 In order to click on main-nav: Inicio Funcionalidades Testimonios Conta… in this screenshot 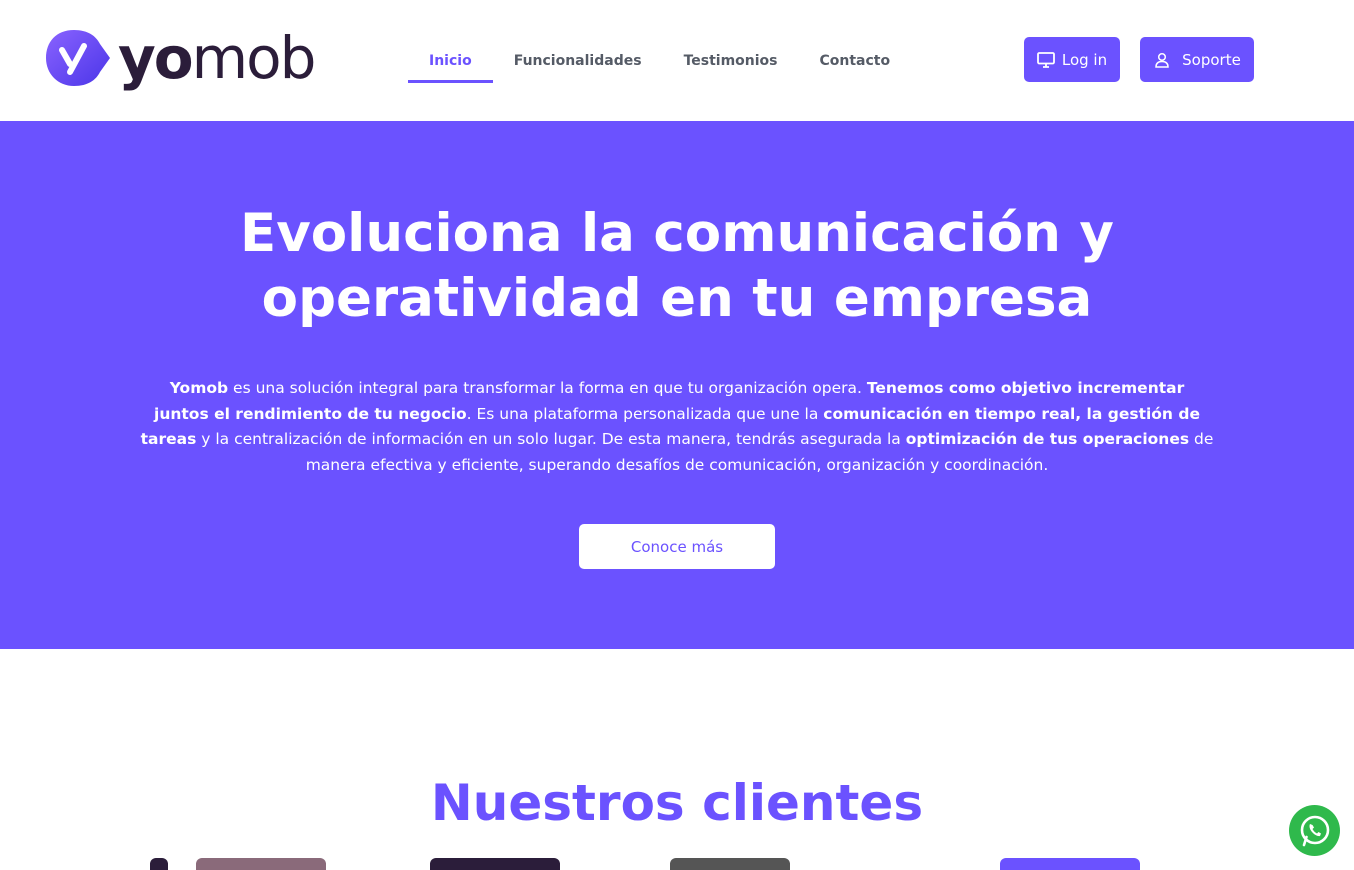, I will do `click(659, 60)`.